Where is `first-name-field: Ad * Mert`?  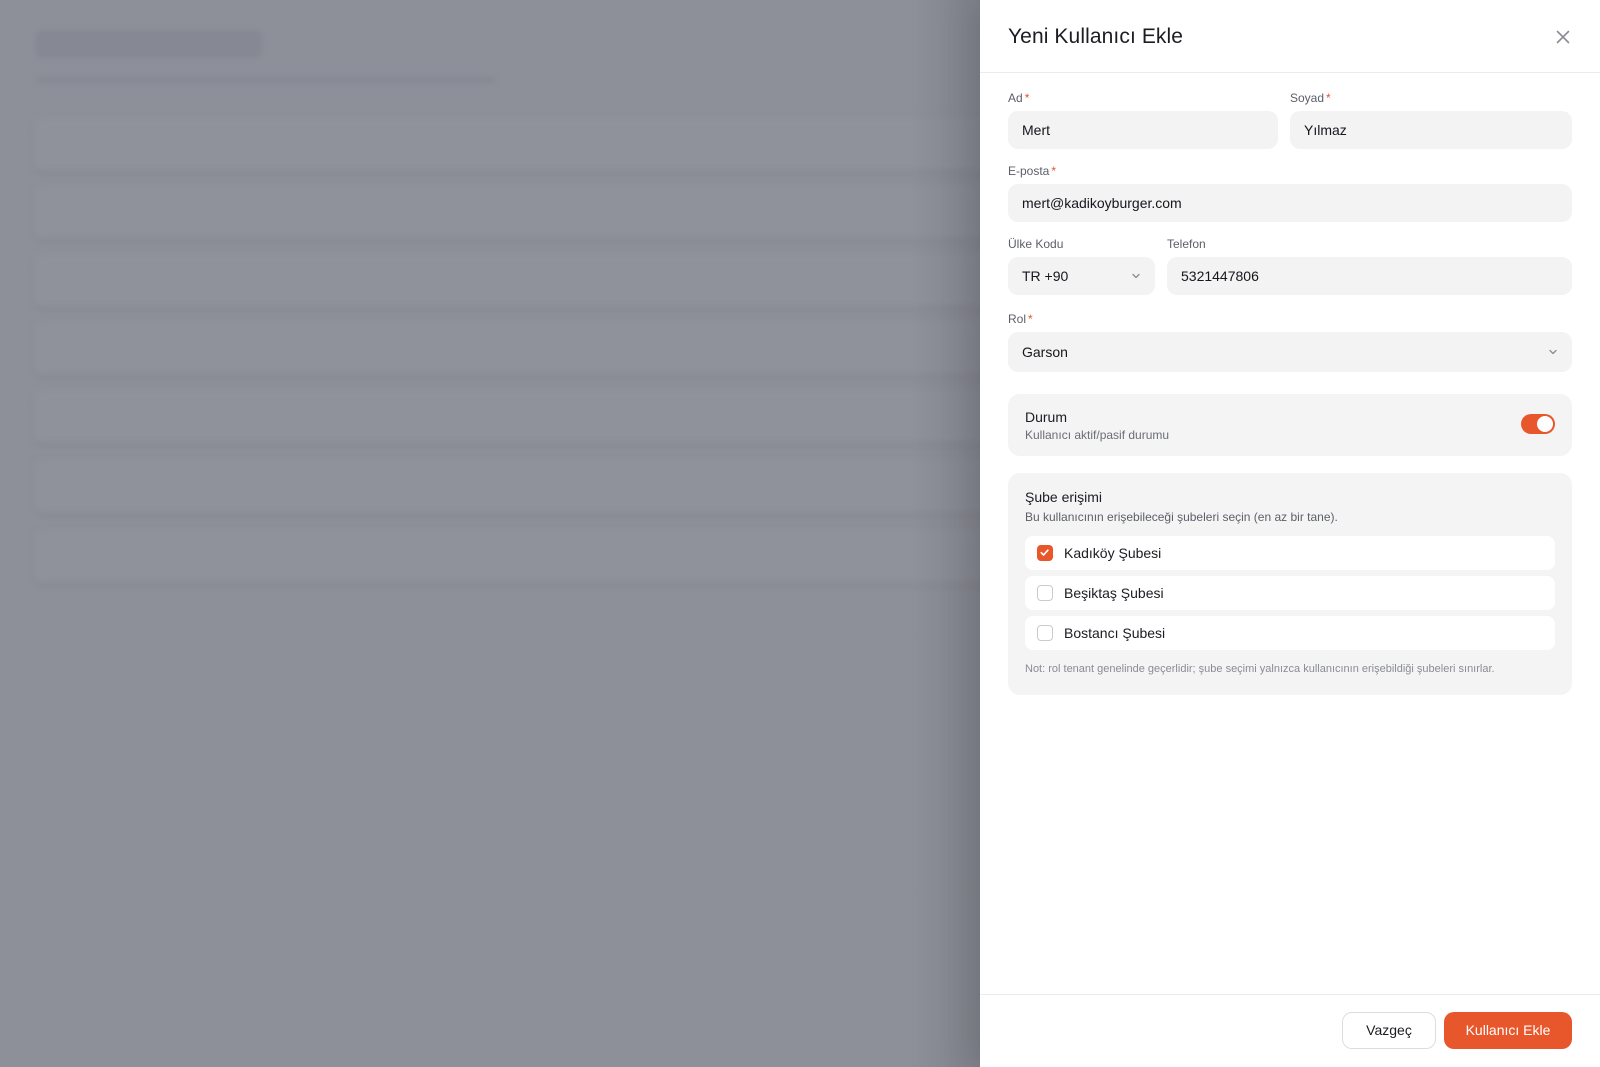 first-name-field: Ad * Mert is located at coordinates (1143, 120).